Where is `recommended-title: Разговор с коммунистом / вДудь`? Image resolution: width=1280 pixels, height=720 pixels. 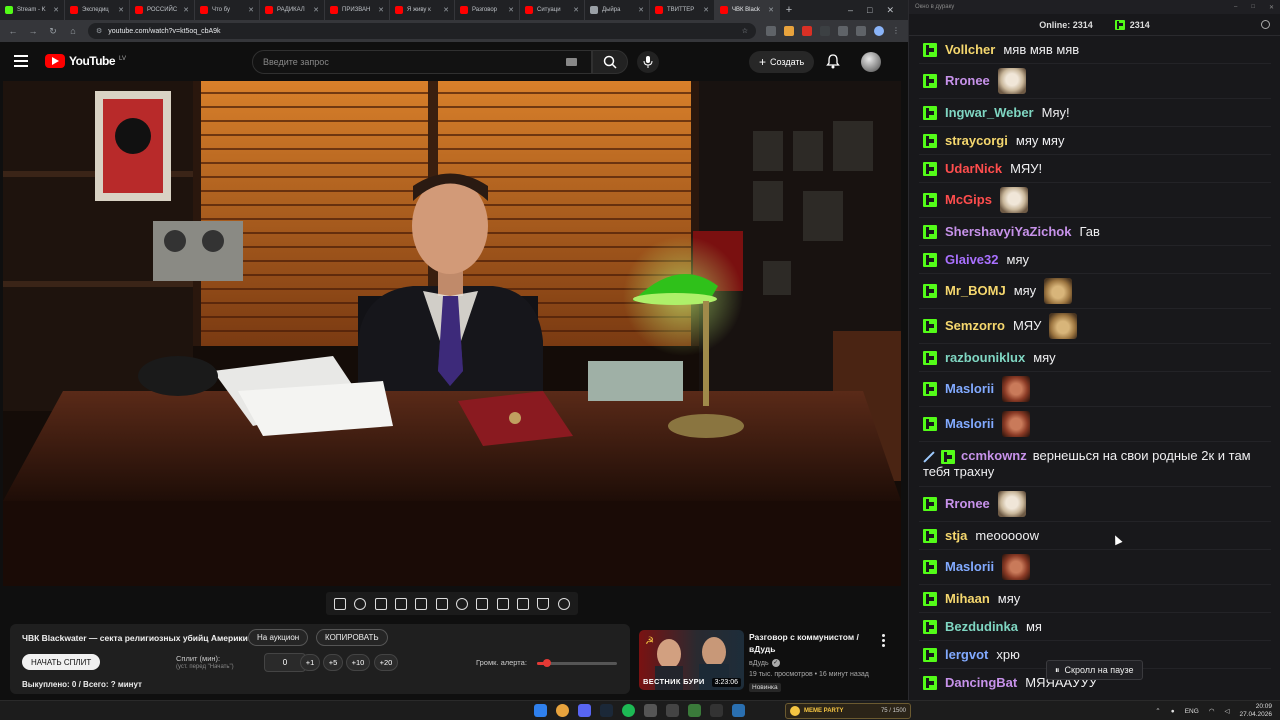 recommended-title: Разговор с коммунистом / вДудь is located at coordinates (811, 643).